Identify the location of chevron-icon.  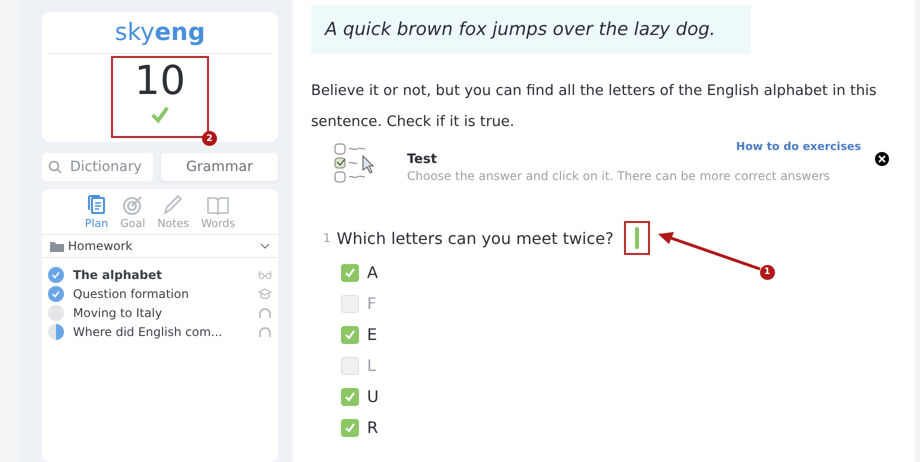
(265, 246).